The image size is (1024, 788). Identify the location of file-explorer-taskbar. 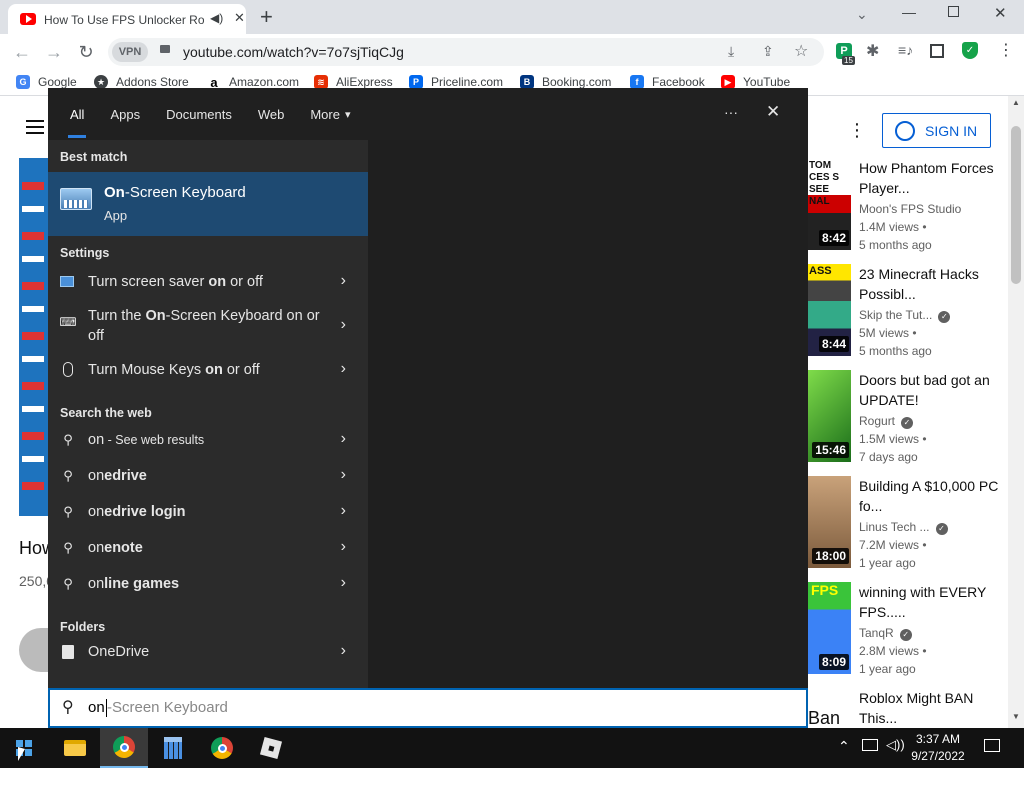
(75, 748).